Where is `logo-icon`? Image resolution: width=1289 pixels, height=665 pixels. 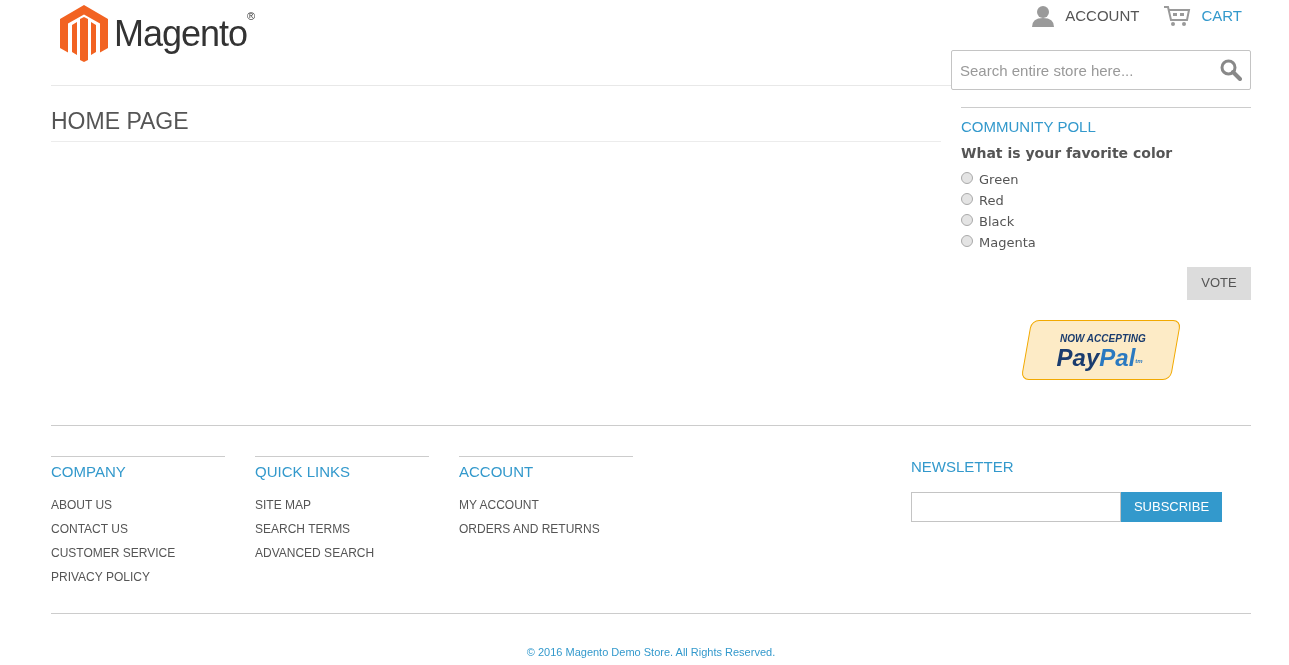 logo-icon is located at coordinates (84, 33).